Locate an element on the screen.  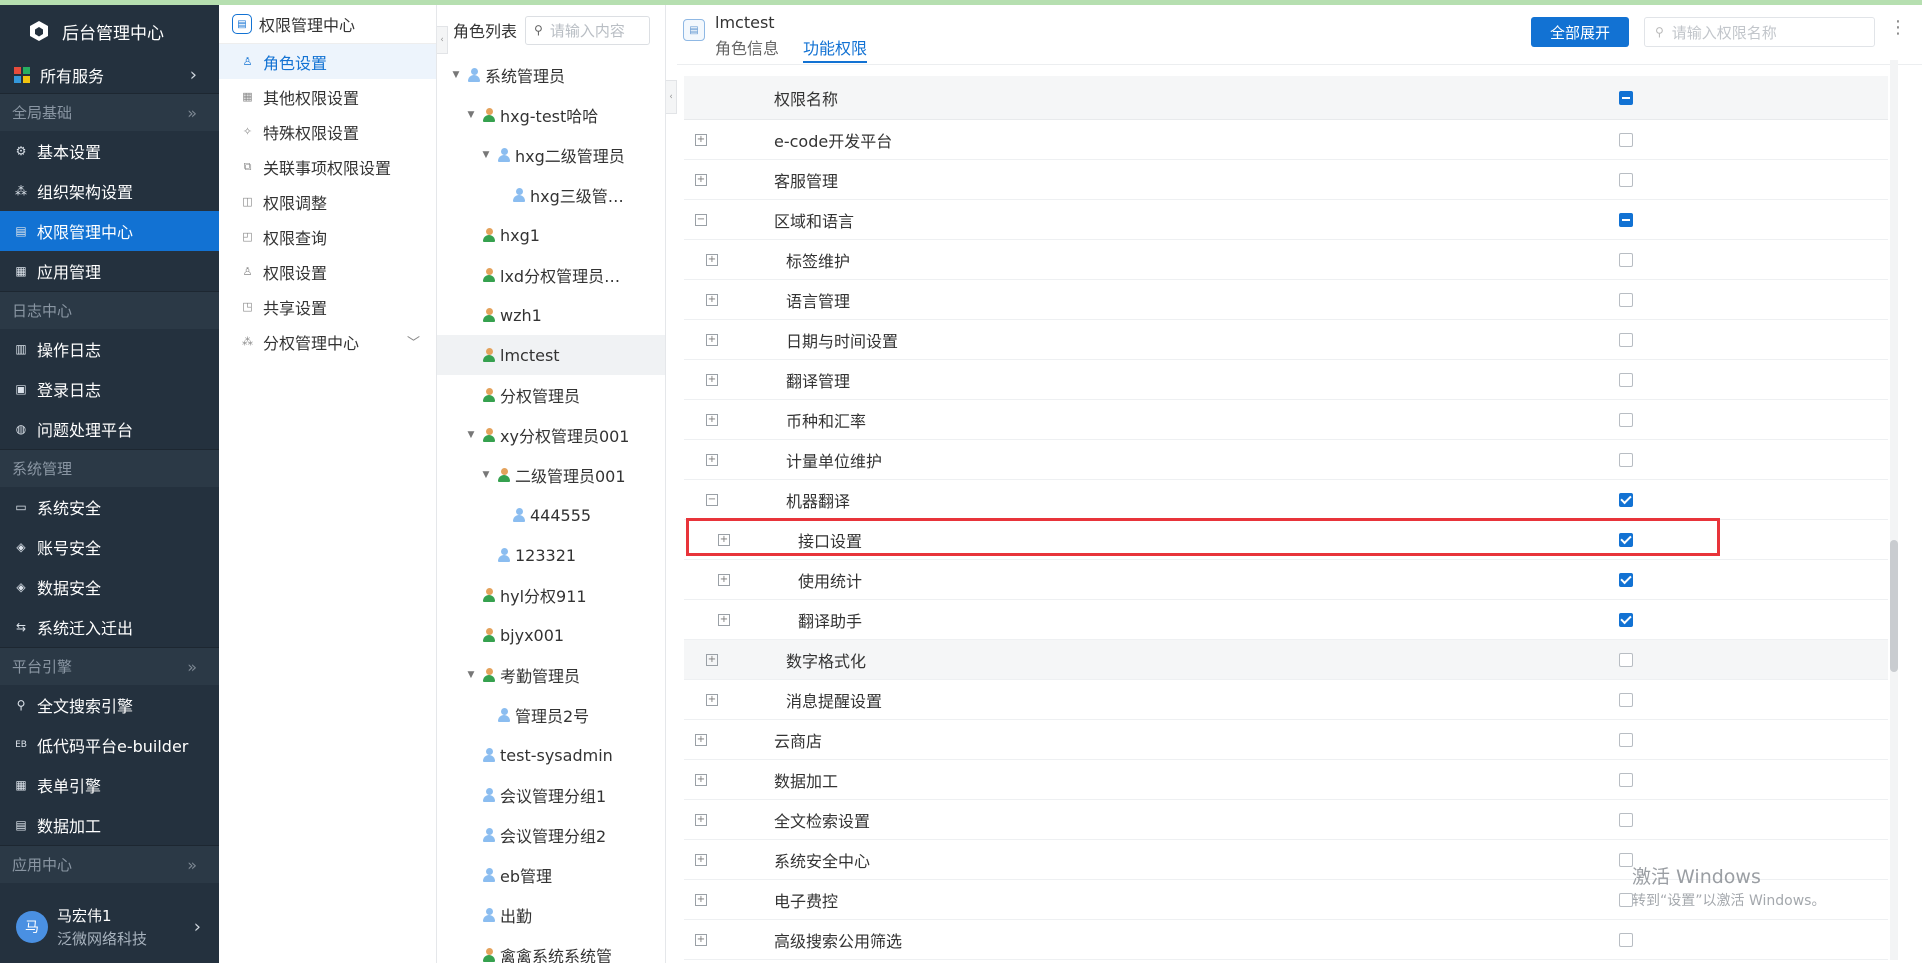
role-search-input: ⚲ 请输入内容 is located at coordinates (588, 30).